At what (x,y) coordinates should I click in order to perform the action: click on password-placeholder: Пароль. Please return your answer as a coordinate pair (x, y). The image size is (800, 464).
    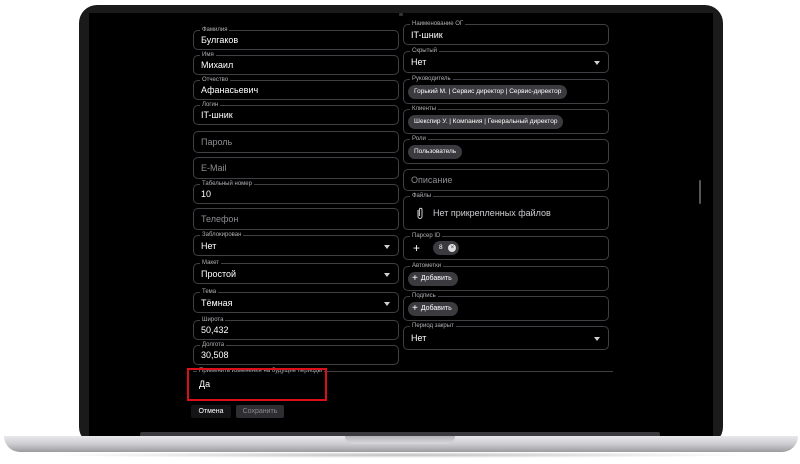
    Looking at the image, I should click on (217, 142).